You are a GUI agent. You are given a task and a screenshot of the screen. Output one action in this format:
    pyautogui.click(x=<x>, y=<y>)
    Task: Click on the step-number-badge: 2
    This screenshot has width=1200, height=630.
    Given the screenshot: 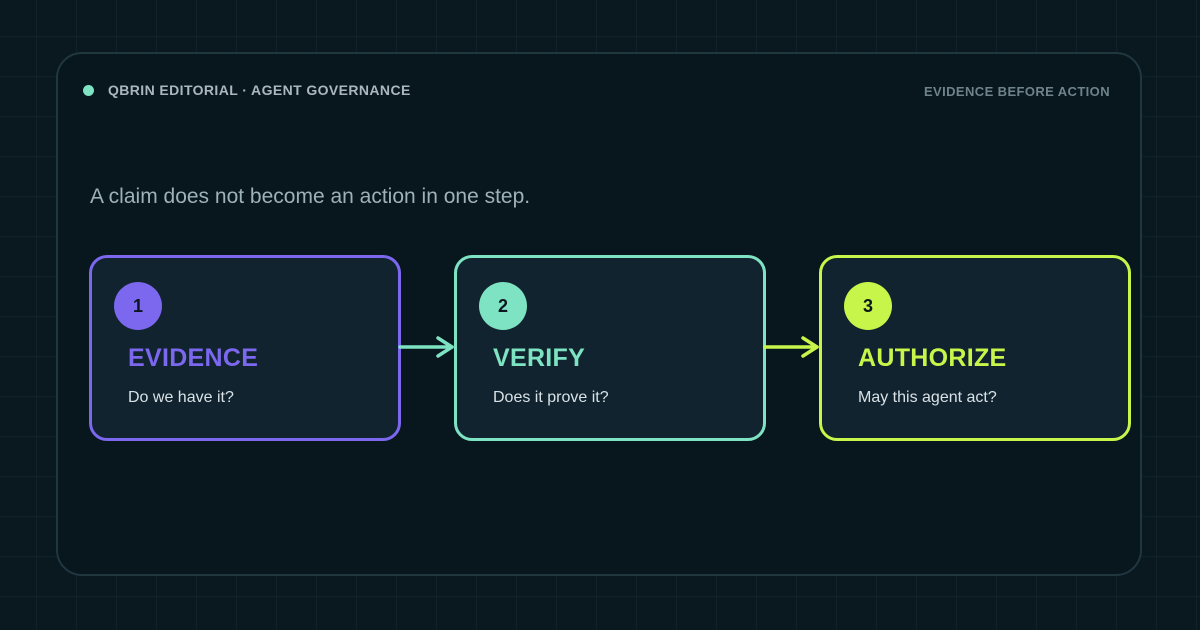 What is the action you would take?
    pyautogui.click(x=503, y=306)
    